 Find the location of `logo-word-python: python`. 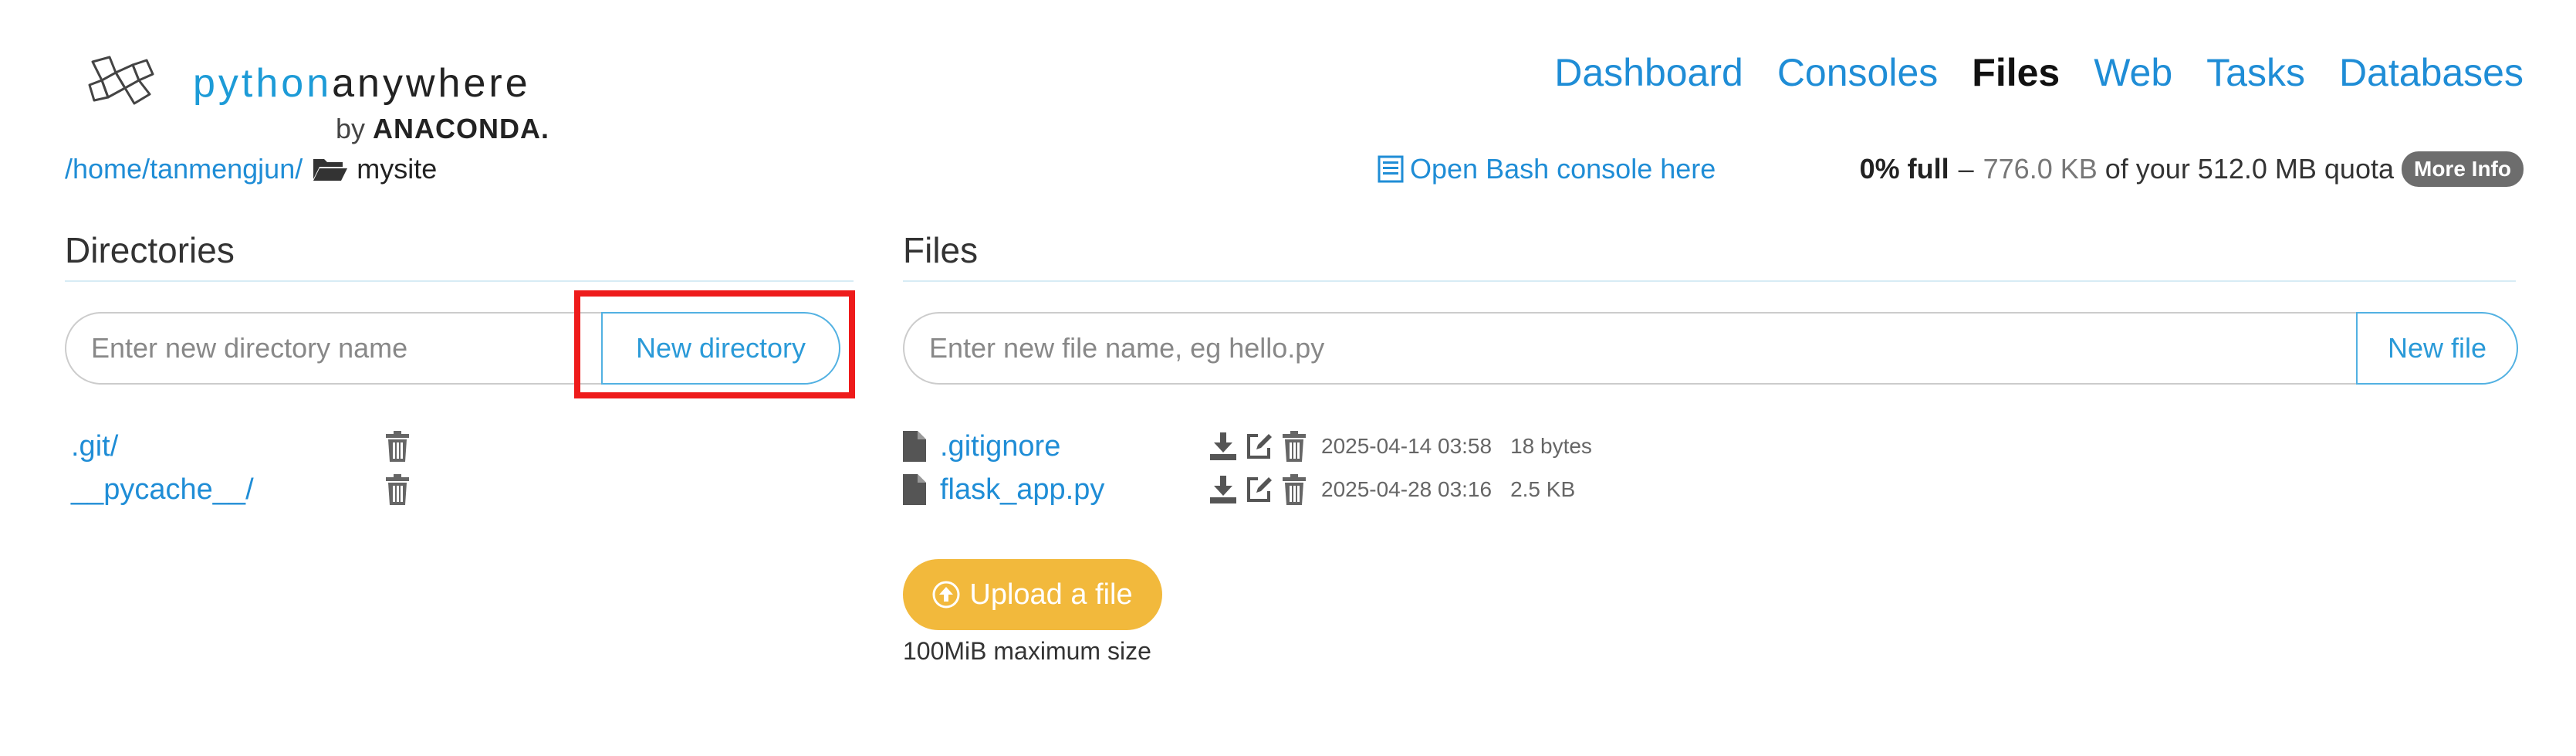

logo-word-python: python is located at coordinates (263, 83).